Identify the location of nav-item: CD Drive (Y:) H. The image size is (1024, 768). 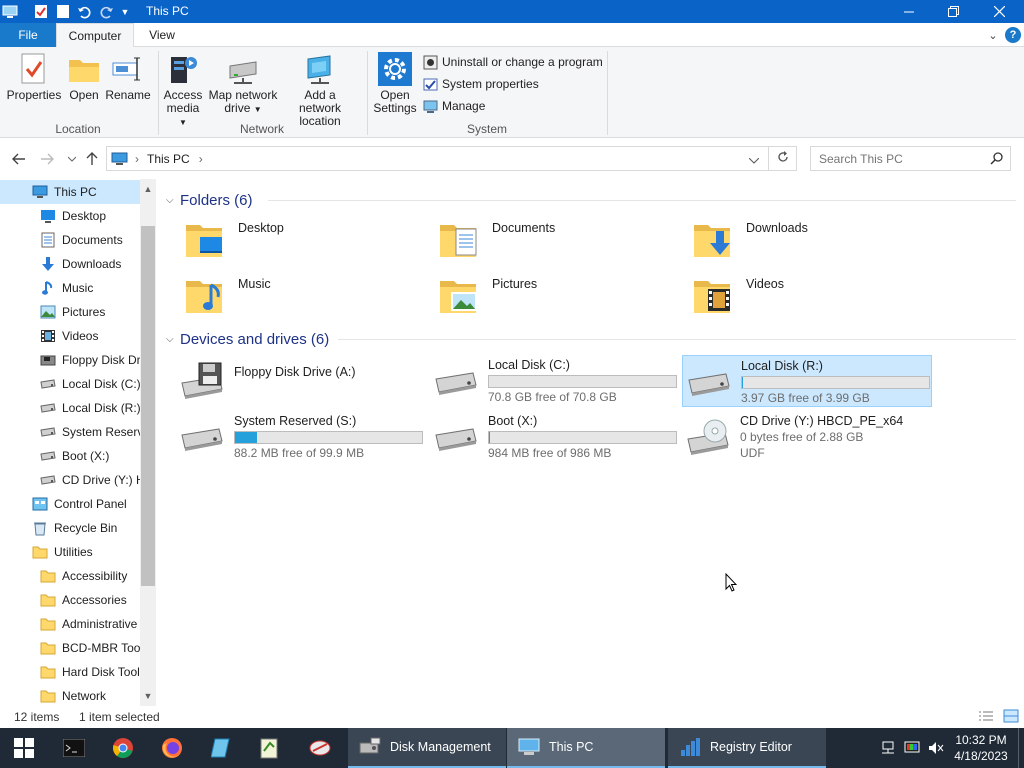
(70, 480).